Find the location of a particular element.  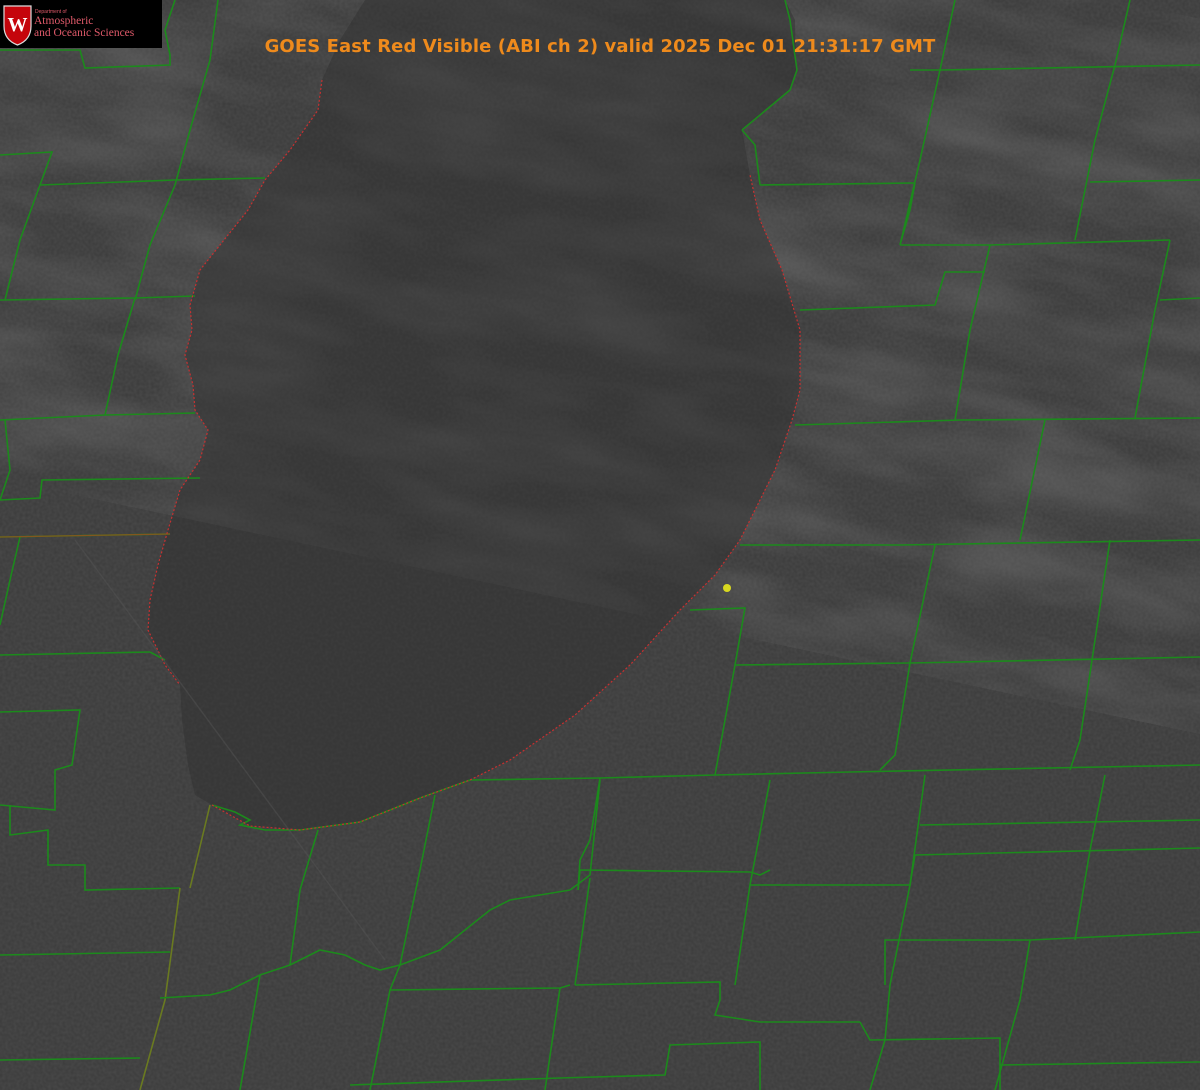

crest-letter: W is located at coordinates (18, 25).